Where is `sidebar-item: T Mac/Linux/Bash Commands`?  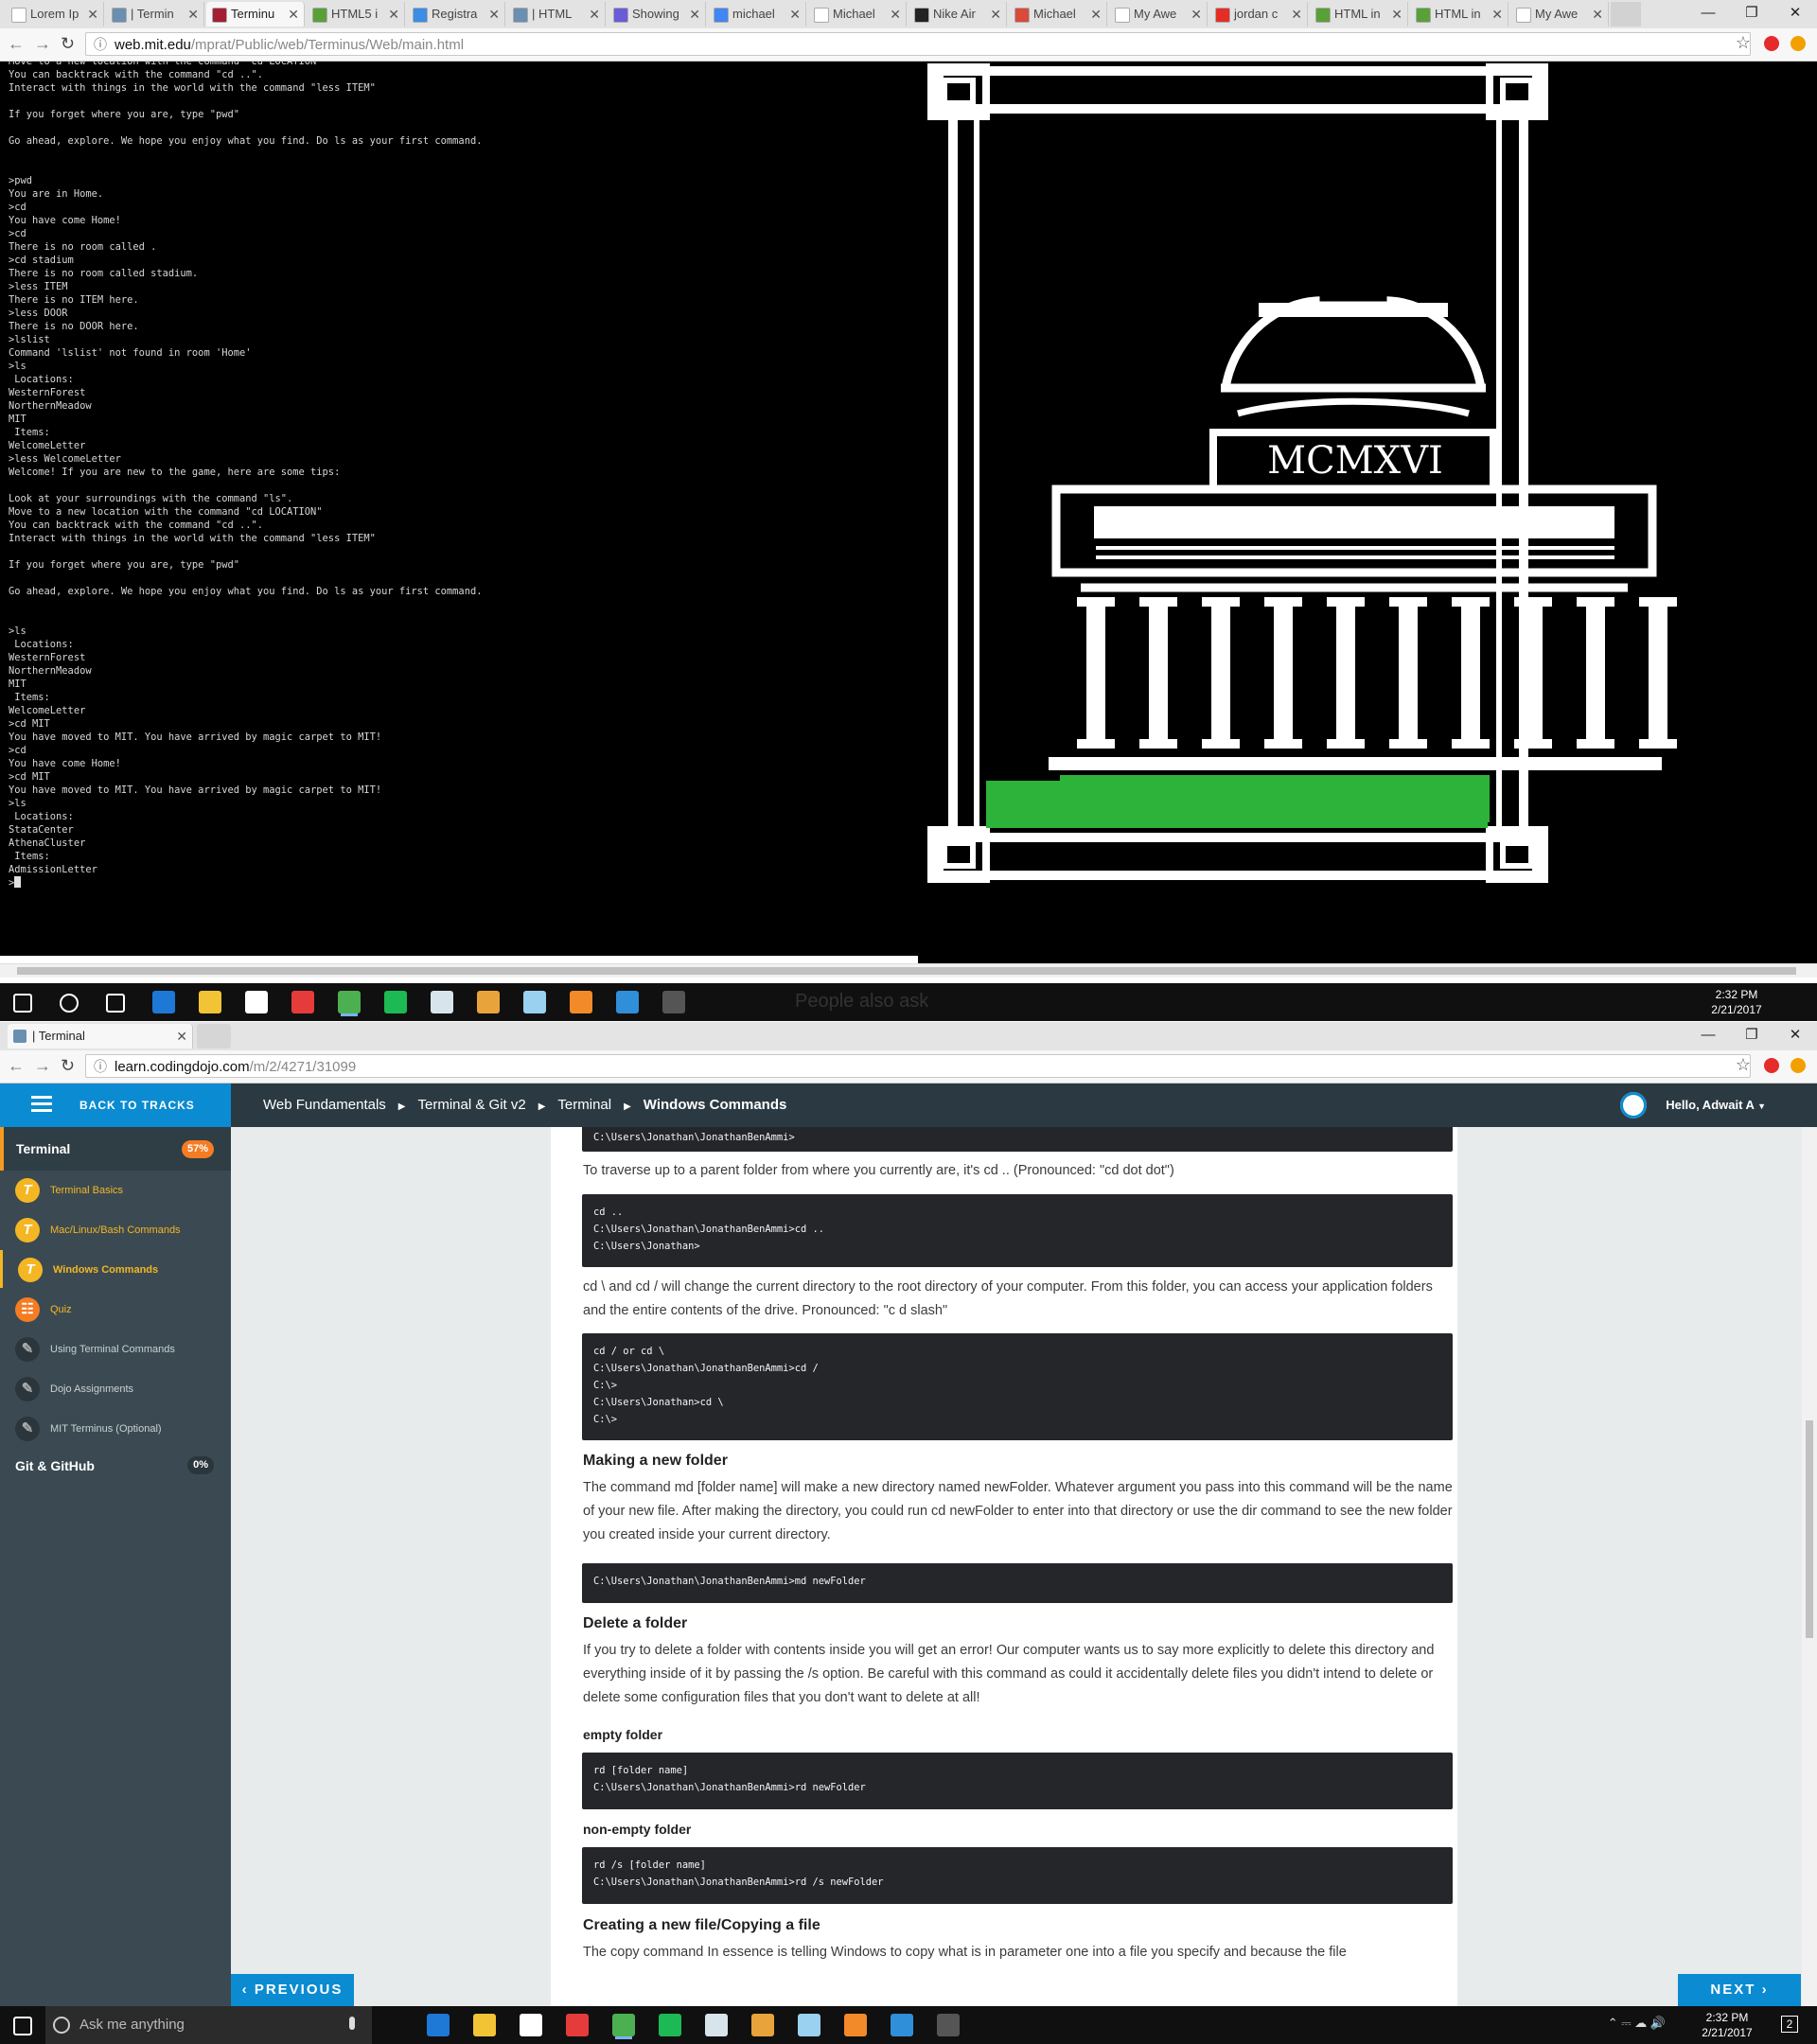
sidebar-item: T Mac/Linux/Bash Commands is located at coordinates (115, 1229).